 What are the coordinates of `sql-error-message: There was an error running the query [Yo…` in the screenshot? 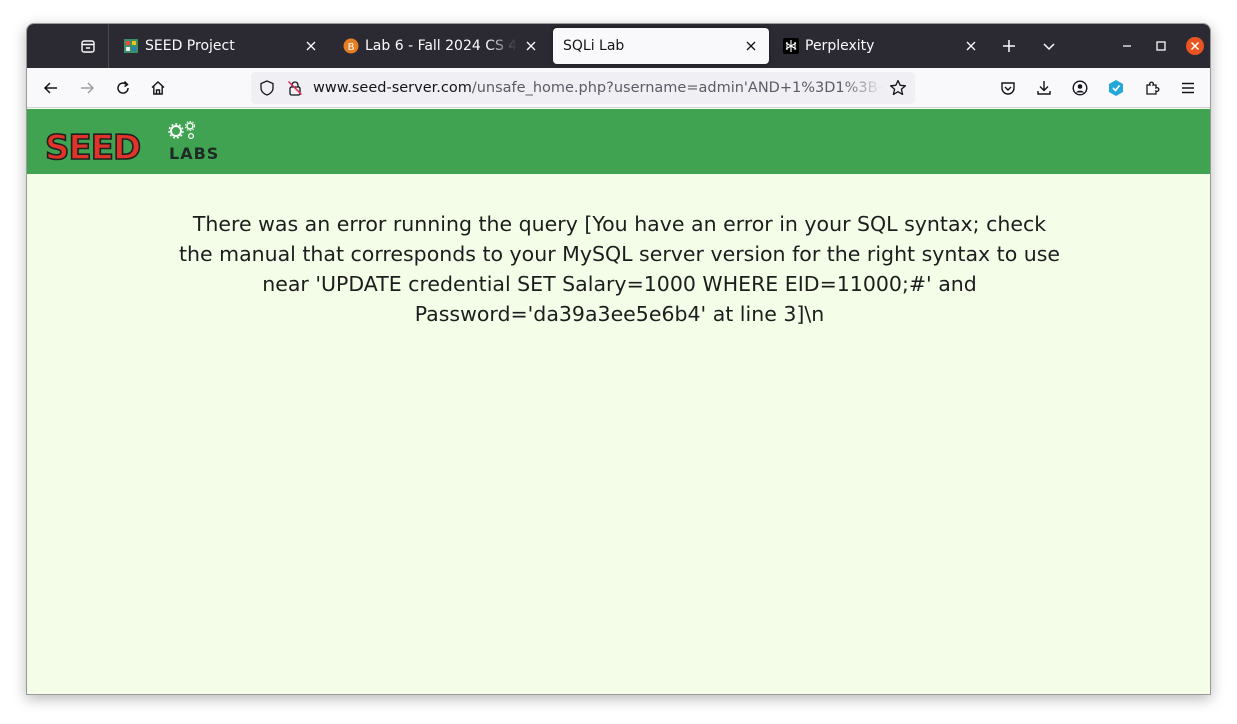 It's located at (619, 269).